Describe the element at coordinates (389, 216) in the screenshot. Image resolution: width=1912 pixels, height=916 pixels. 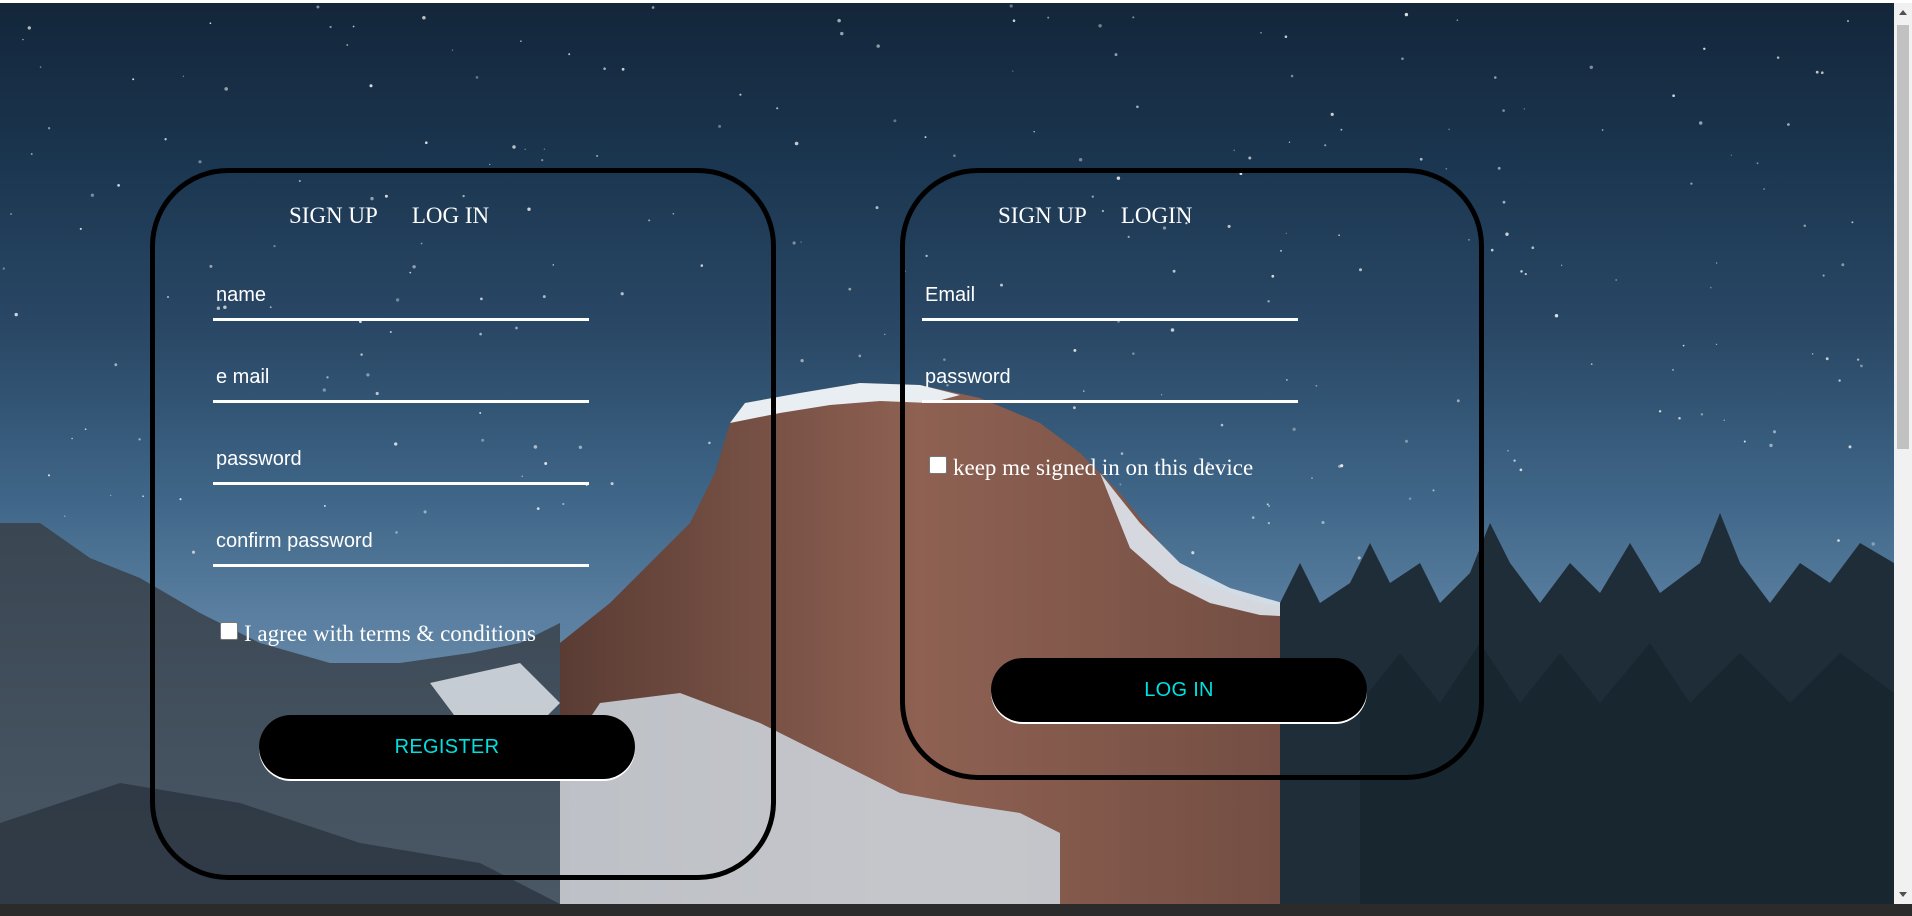
I see `signup-card-tabs: SIGN UP LOG IN` at that location.